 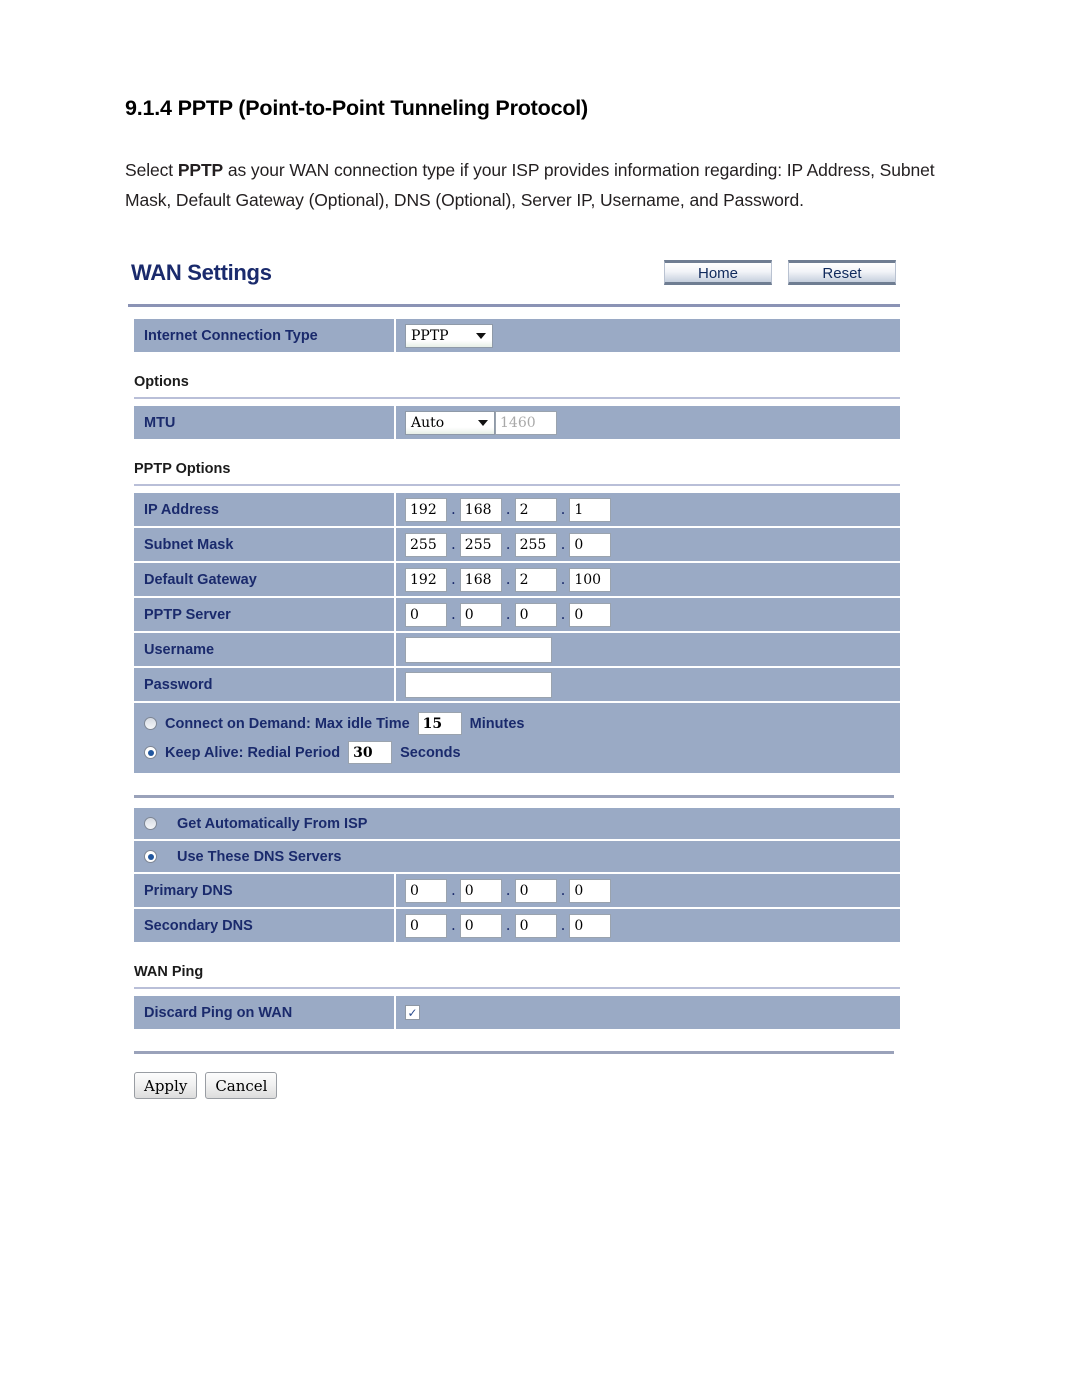 I want to click on apply-button: Apply, so click(x=166, y=1085).